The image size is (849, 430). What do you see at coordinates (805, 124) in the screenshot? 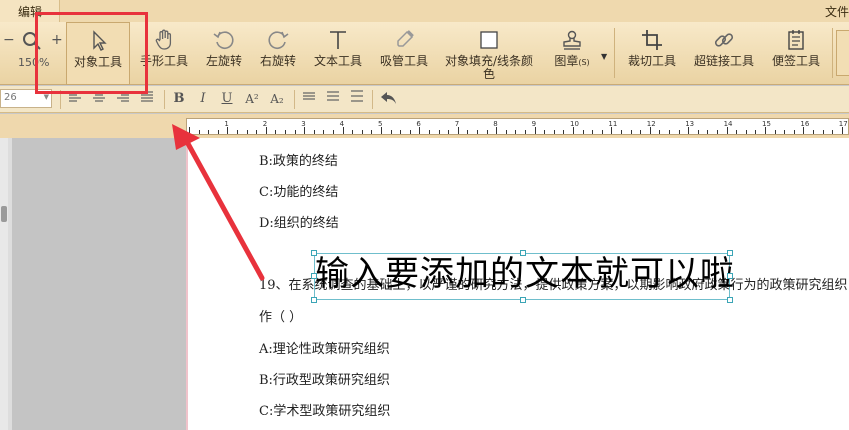
I see `ruler-number: 16` at bounding box center [805, 124].